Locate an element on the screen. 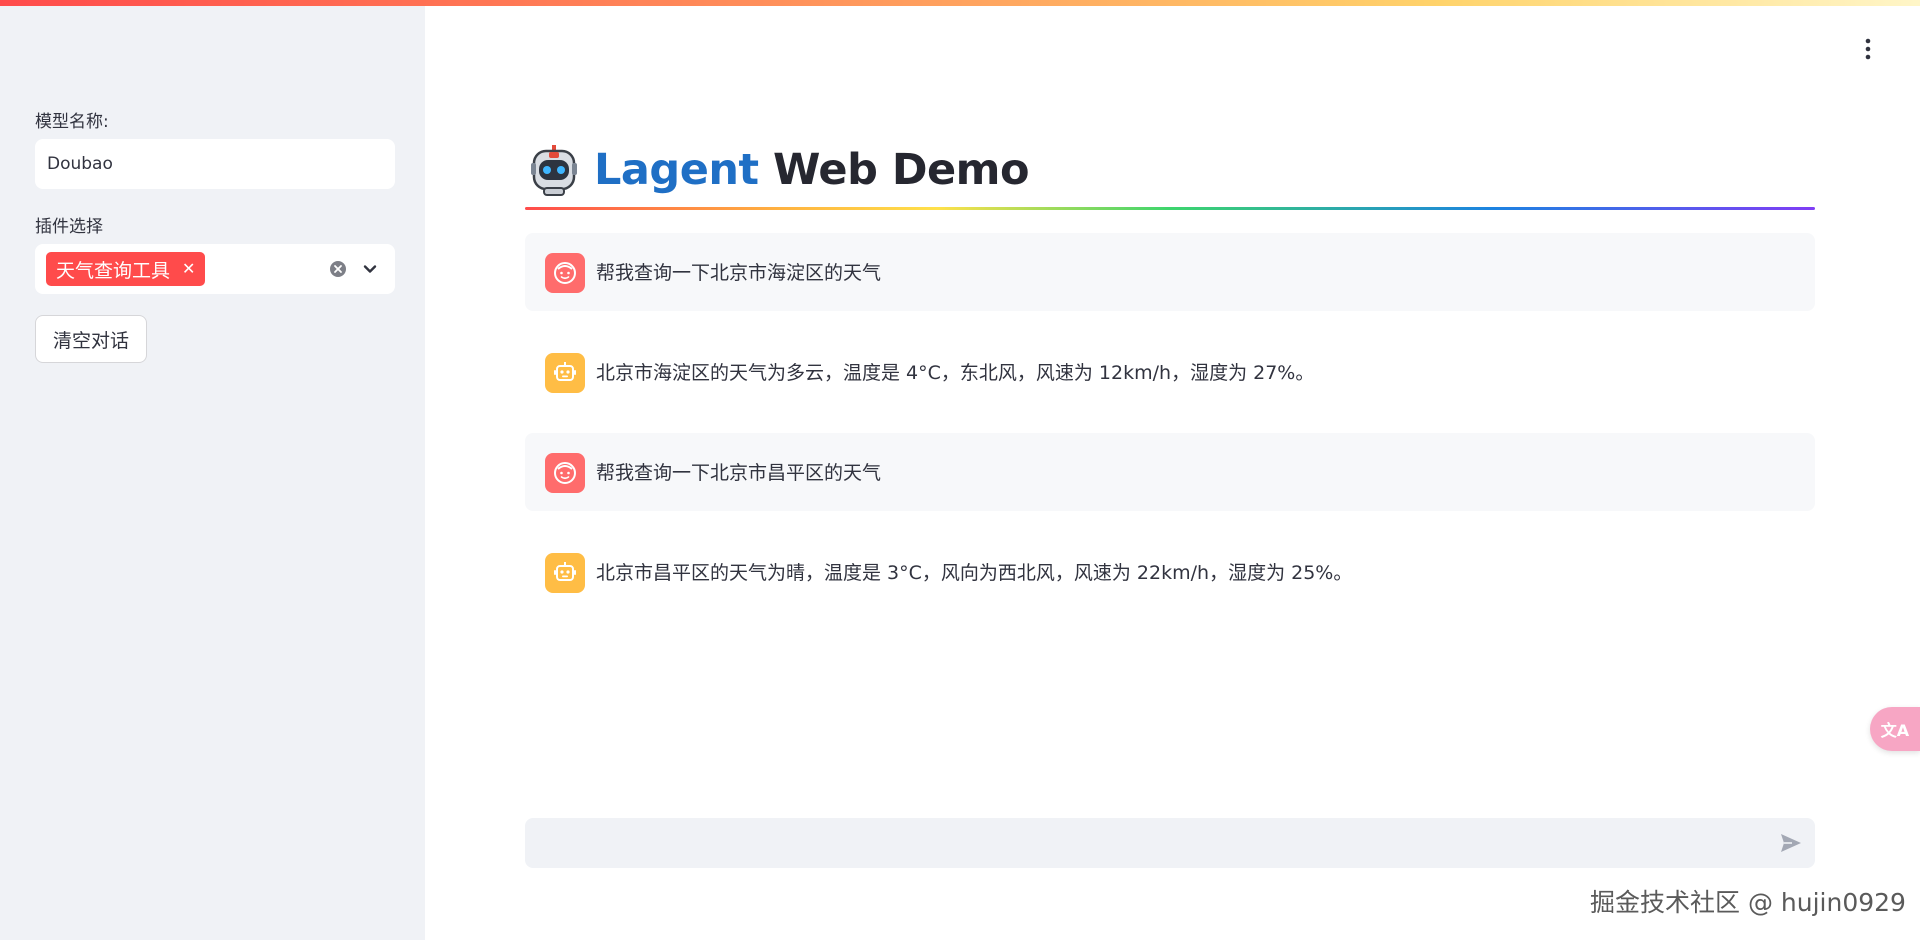  title-accent: Lagent is located at coordinates (676, 170).